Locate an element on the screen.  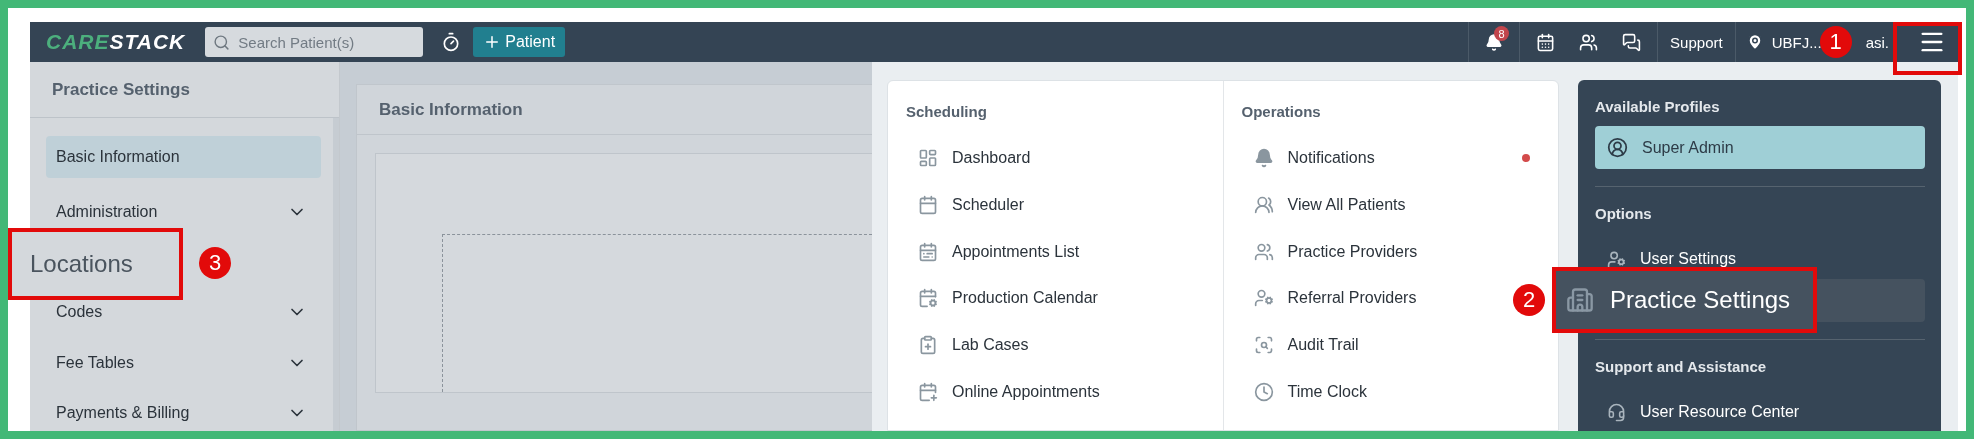
step-number-tooltip: 3 is located at coordinates (215, 262).